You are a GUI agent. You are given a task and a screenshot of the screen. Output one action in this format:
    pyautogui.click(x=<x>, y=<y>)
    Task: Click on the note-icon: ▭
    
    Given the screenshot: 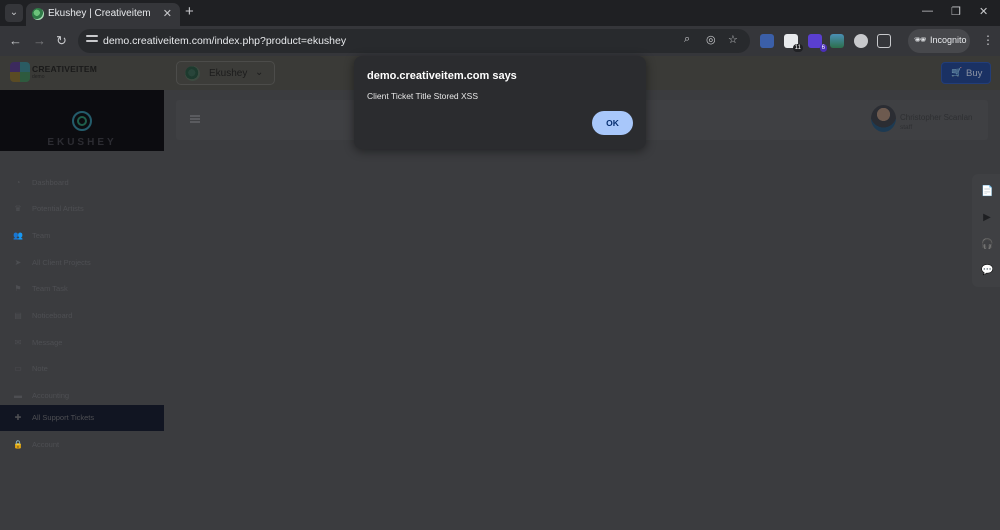 What is the action you would take?
    pyautogui.click(x=18, y=368)
    